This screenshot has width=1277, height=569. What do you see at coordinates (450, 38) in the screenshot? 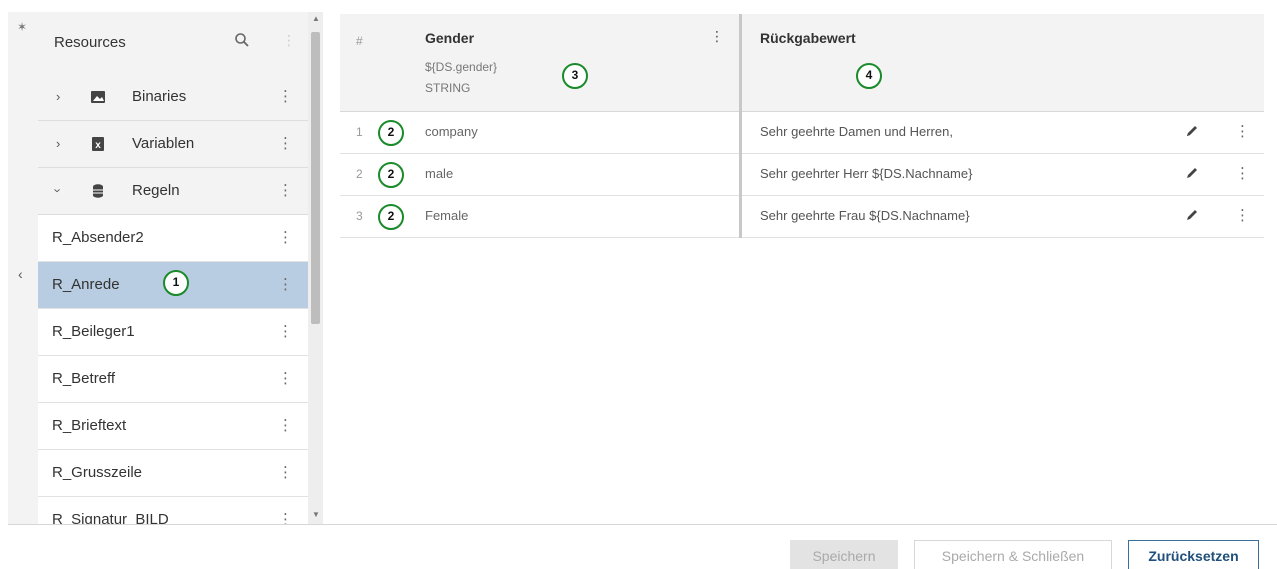
I see `column-header-gender: Gender` at bounding box center [450, 38].